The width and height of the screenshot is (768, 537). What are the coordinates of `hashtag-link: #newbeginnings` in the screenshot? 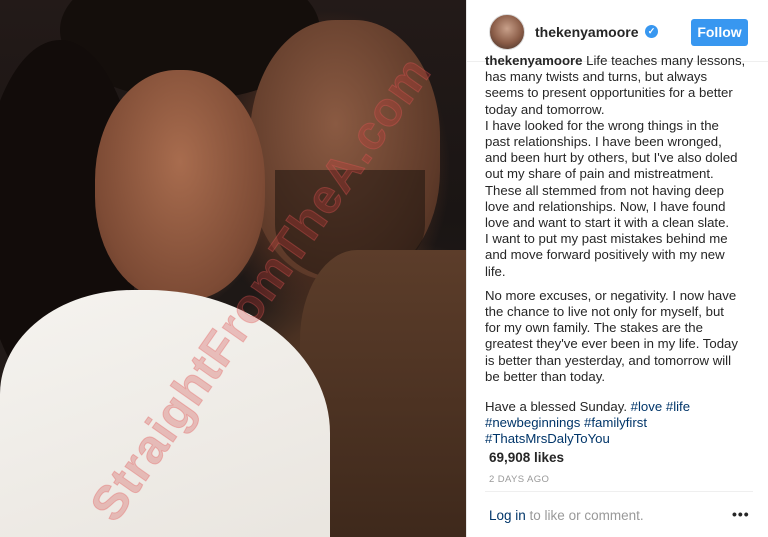 It's located at (532, 422).